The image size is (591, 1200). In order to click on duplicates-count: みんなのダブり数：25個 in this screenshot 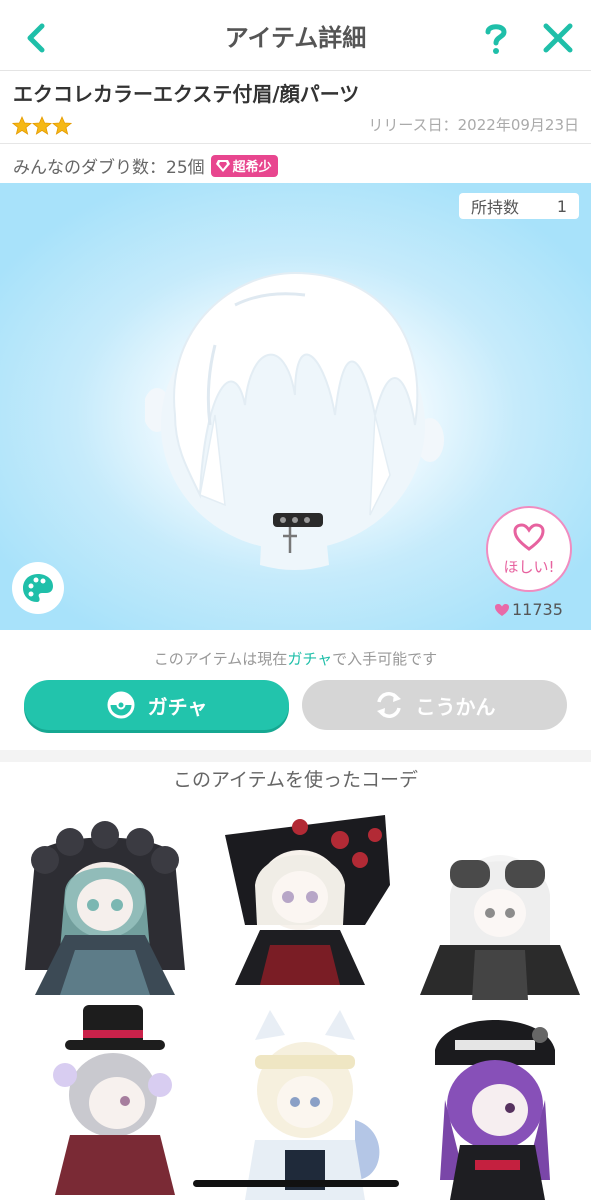, I will do `click(109, 168)`.